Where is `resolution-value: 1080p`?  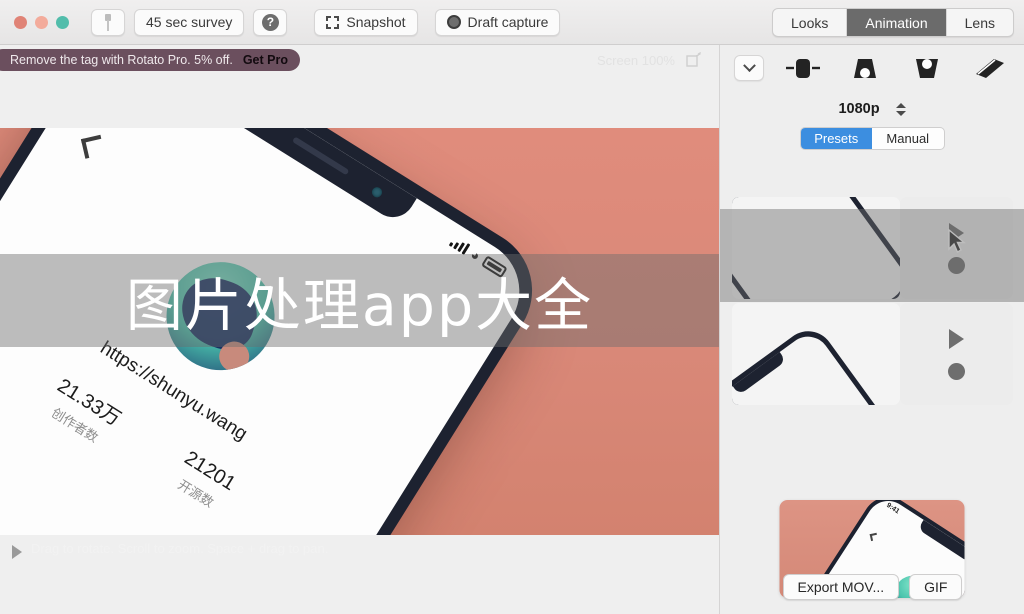 resolution-value: 1080p is located at coordinates (859, 109).